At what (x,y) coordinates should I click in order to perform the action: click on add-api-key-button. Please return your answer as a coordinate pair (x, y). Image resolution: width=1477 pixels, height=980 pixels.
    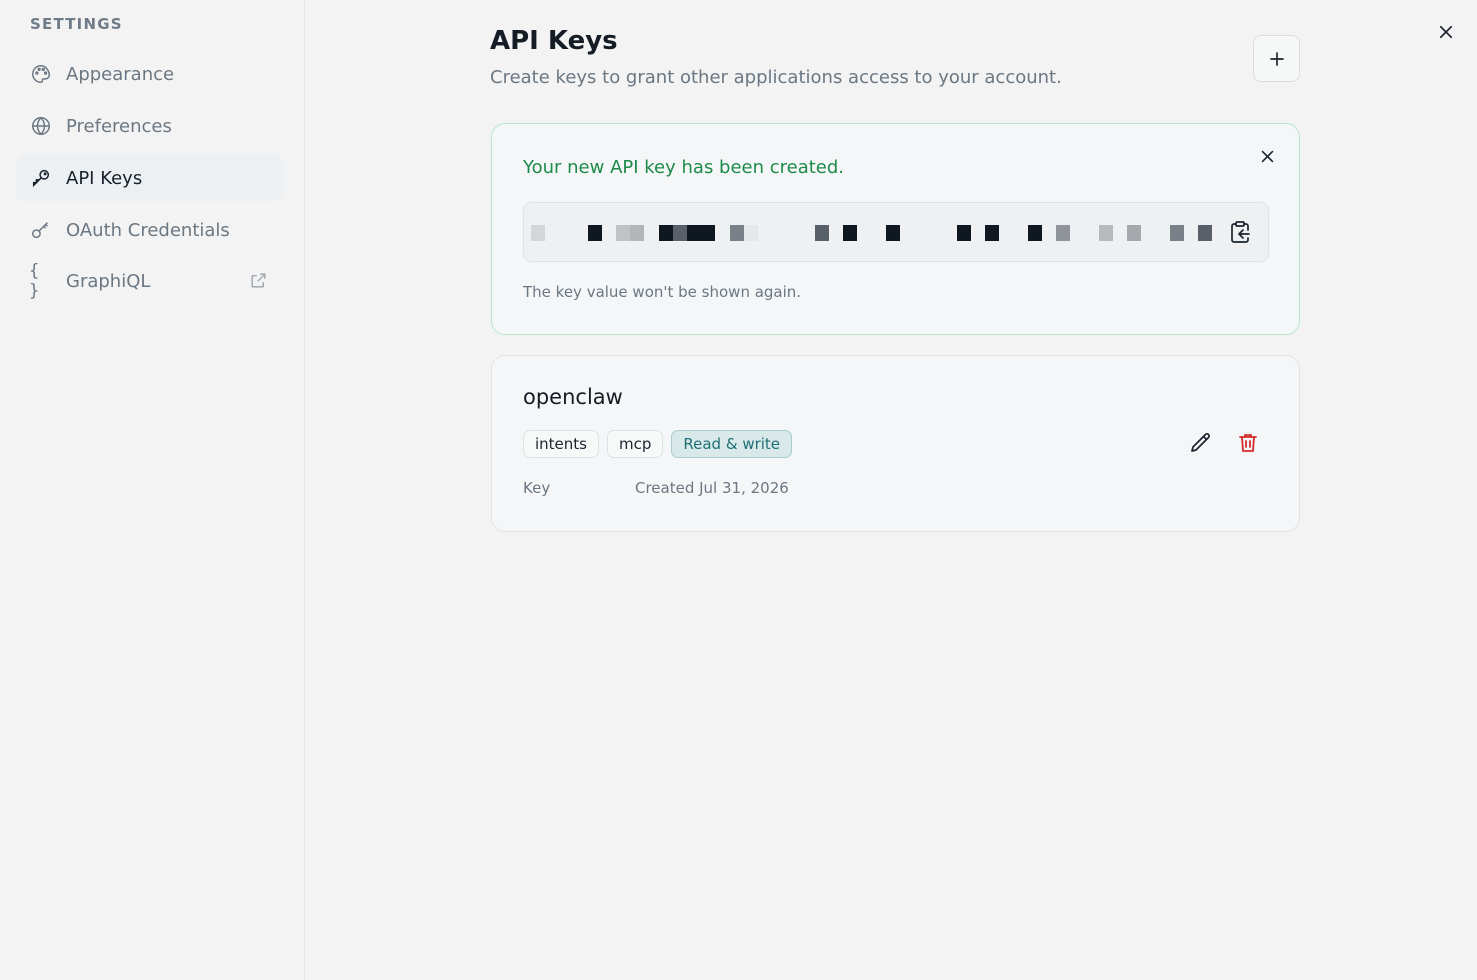
    Looking at the image, I should click on (1276, 58).